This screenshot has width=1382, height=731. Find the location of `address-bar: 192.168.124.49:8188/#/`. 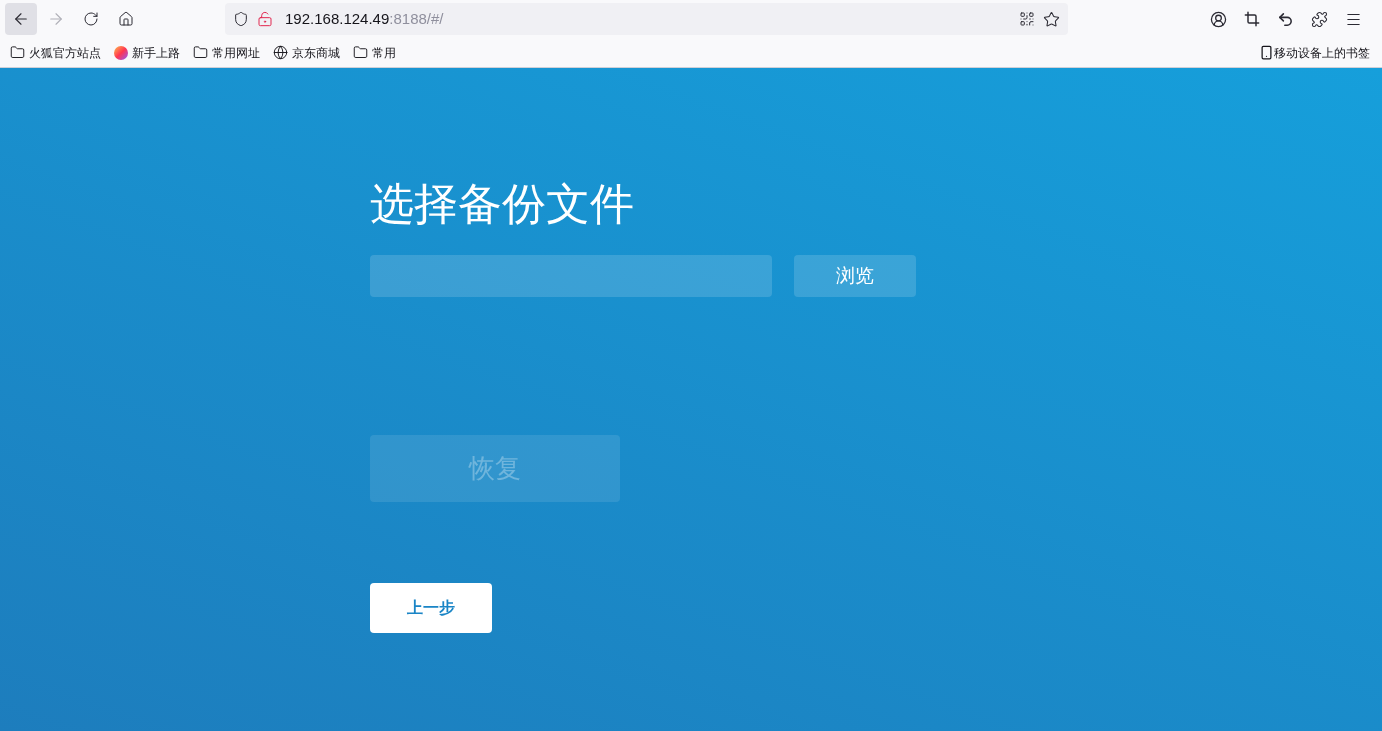

address-bar: 192.168.124.49:8188/#/ is located at coordinates (646, 19).